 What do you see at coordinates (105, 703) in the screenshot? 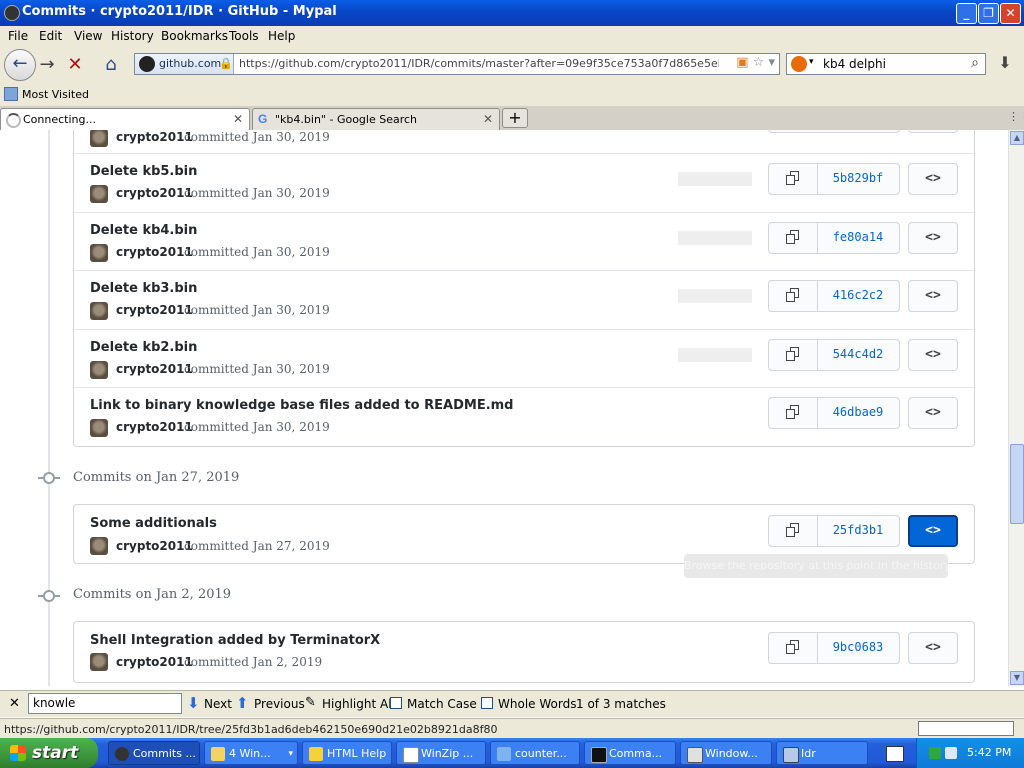
I see `find-input: knowle` at bounding box center [105, 703].